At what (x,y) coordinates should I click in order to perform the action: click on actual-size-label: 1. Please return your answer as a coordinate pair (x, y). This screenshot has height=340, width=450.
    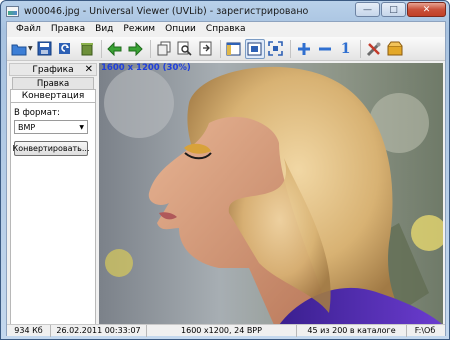
    Looking at the image, I should click on (345, 48).